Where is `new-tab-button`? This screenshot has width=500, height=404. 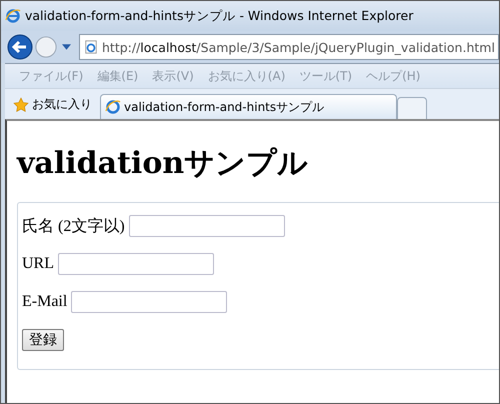 new-tab-button is located at coordinates (412, 108).